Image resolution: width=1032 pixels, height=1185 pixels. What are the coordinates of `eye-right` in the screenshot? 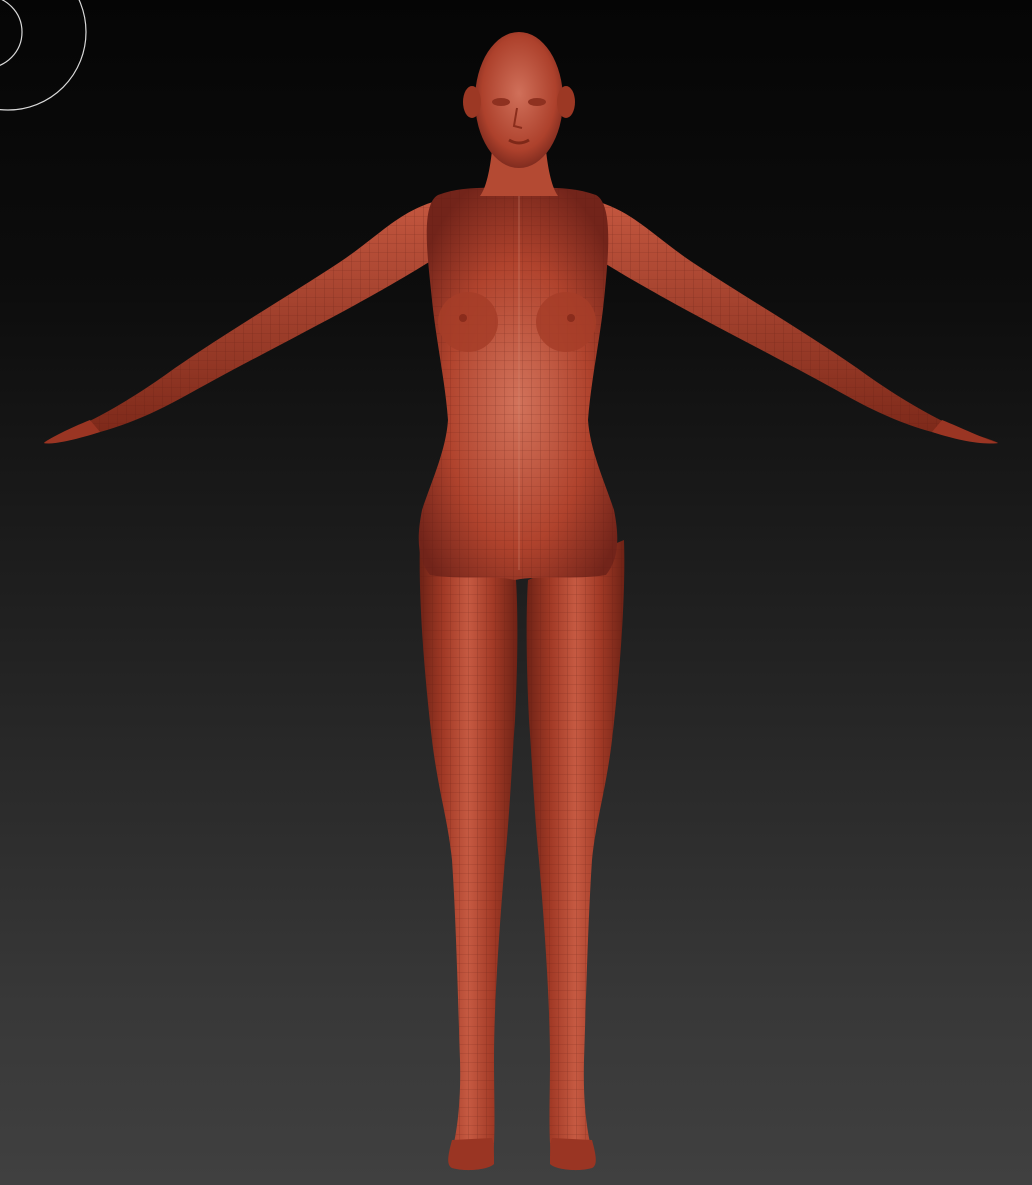 It's located at (537, 102).